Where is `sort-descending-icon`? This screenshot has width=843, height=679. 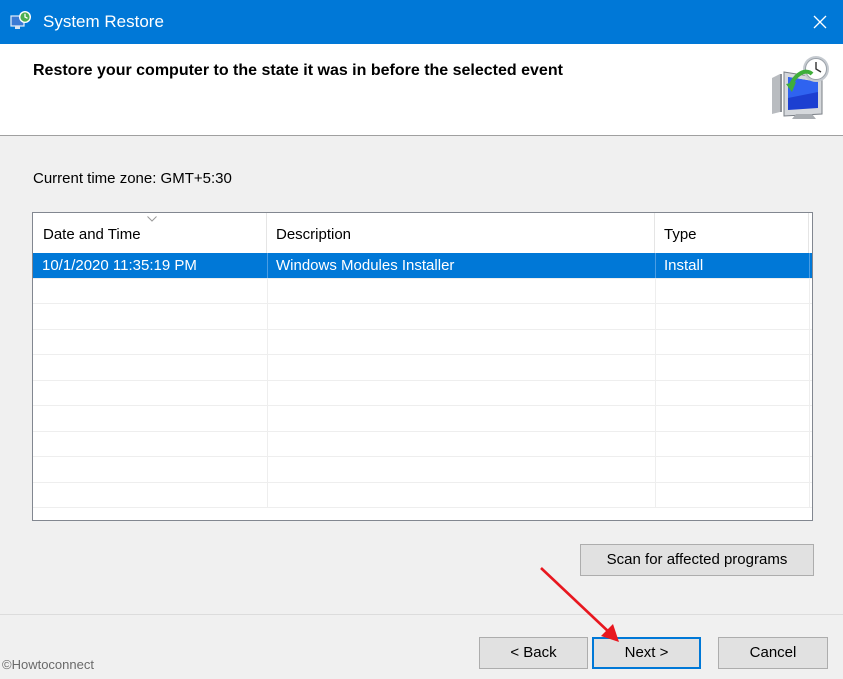
sort-descending-icon is located at coordinates (152, 219).